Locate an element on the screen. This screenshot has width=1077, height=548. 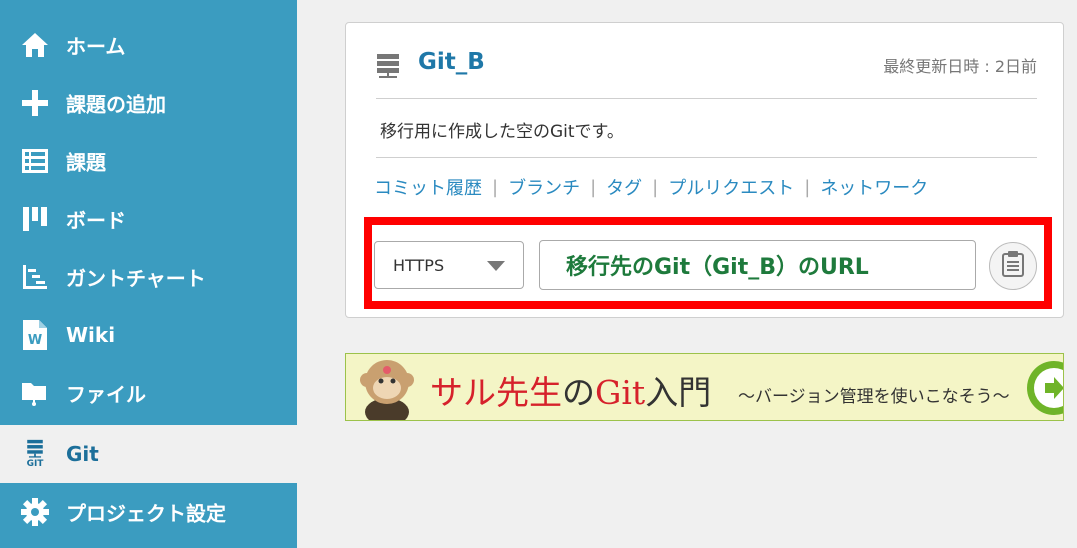
sidebar-item-board: ボード is located at coordinates (148, 219).